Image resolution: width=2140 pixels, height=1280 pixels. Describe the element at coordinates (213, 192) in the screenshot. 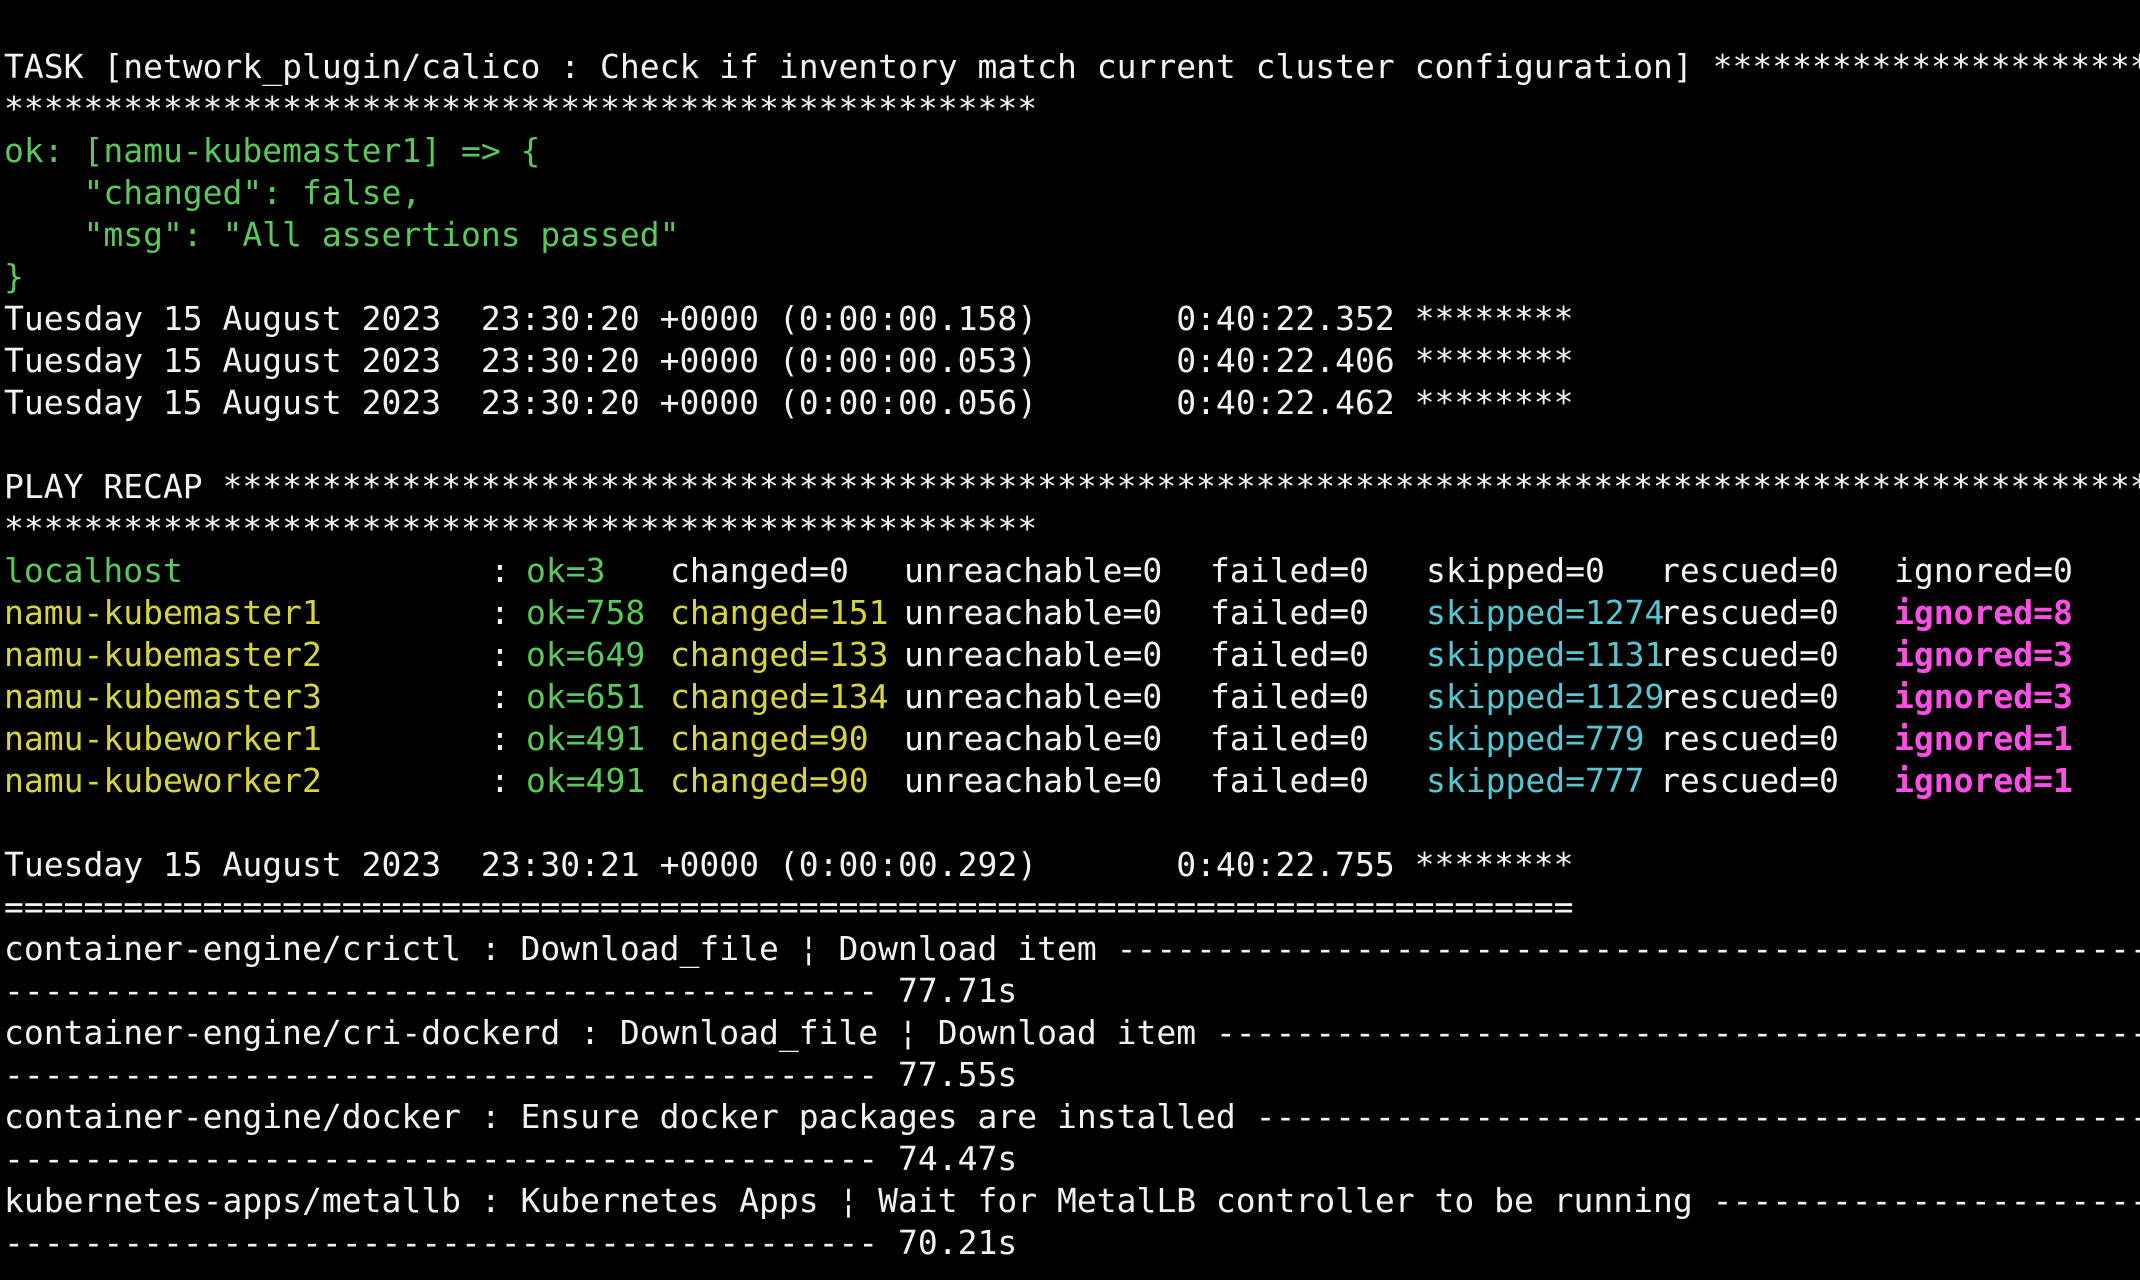

I see `task-changed-line: "changed": false,` at that location.